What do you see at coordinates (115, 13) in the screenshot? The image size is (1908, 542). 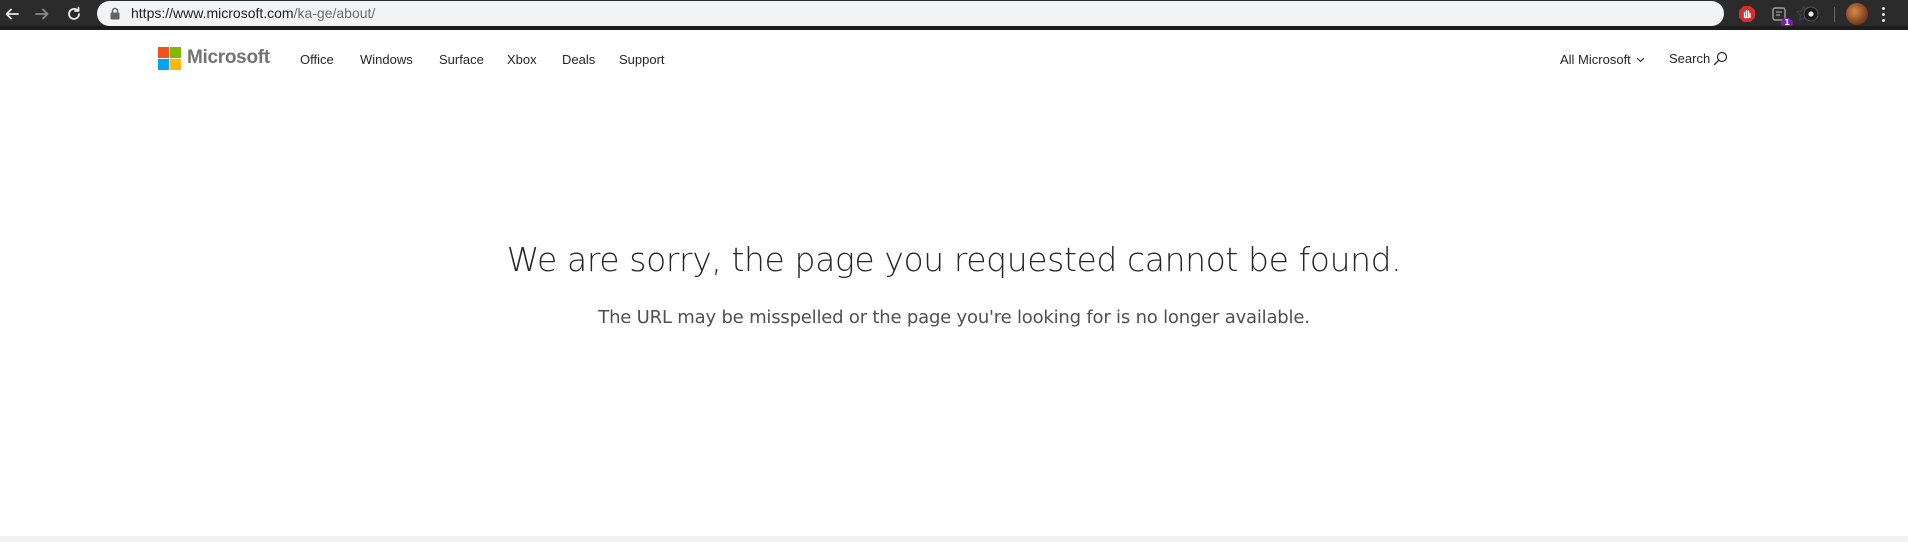 I see `lock-icon` at bounding box center [115, 13].